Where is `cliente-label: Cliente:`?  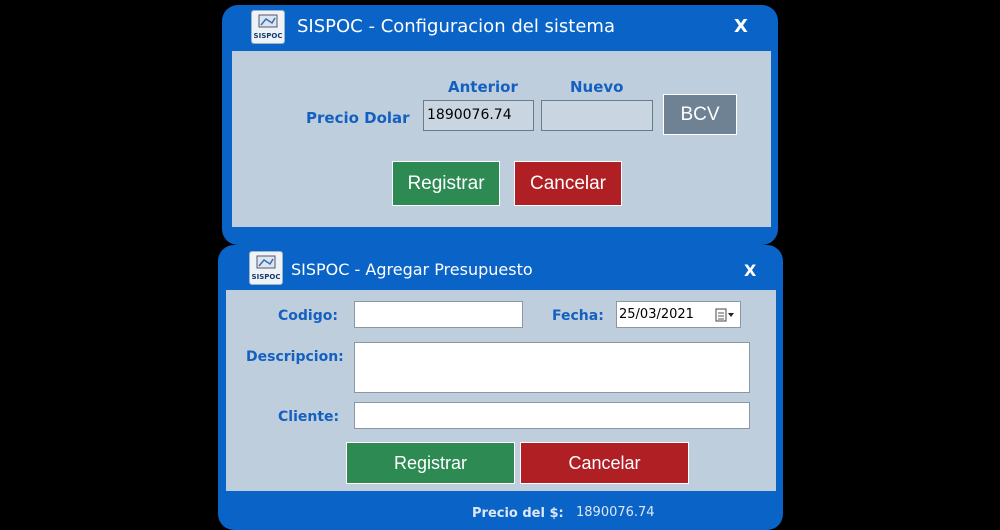 cliente-label: Cliente: is located at coordinates (309, 417).